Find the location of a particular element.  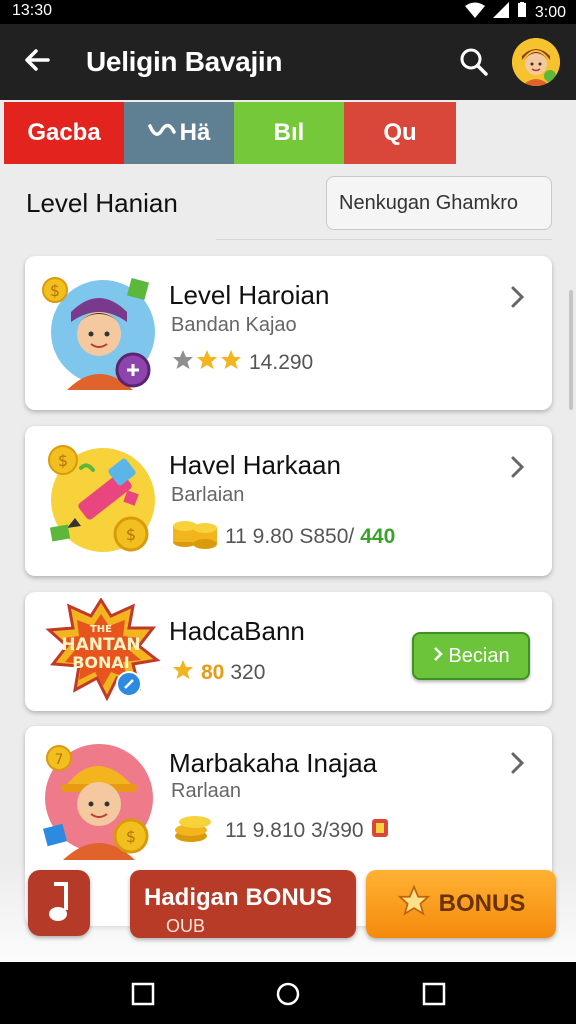

scrollbar is located at coordinates (571, 350).